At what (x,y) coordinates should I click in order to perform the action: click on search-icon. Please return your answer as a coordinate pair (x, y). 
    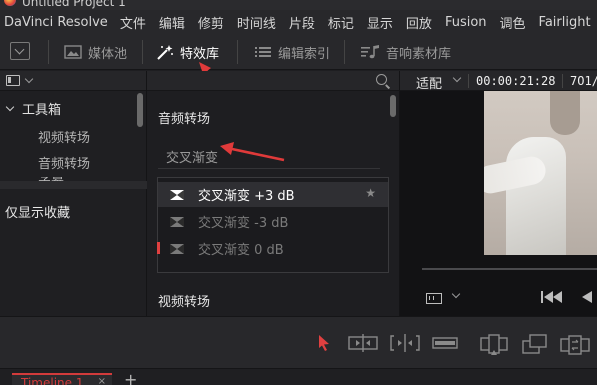
    Looking at the image, I should click on (381, 79).